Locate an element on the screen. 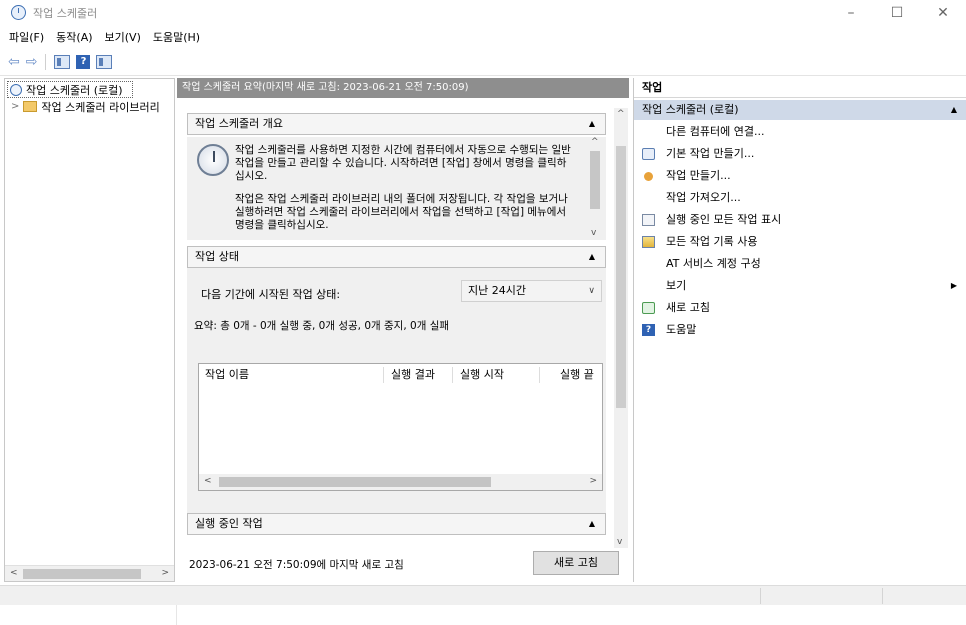 The height and width of the screenshot is (625, 966). column-header: 실행 끝 is located at coordinates (578, 375).